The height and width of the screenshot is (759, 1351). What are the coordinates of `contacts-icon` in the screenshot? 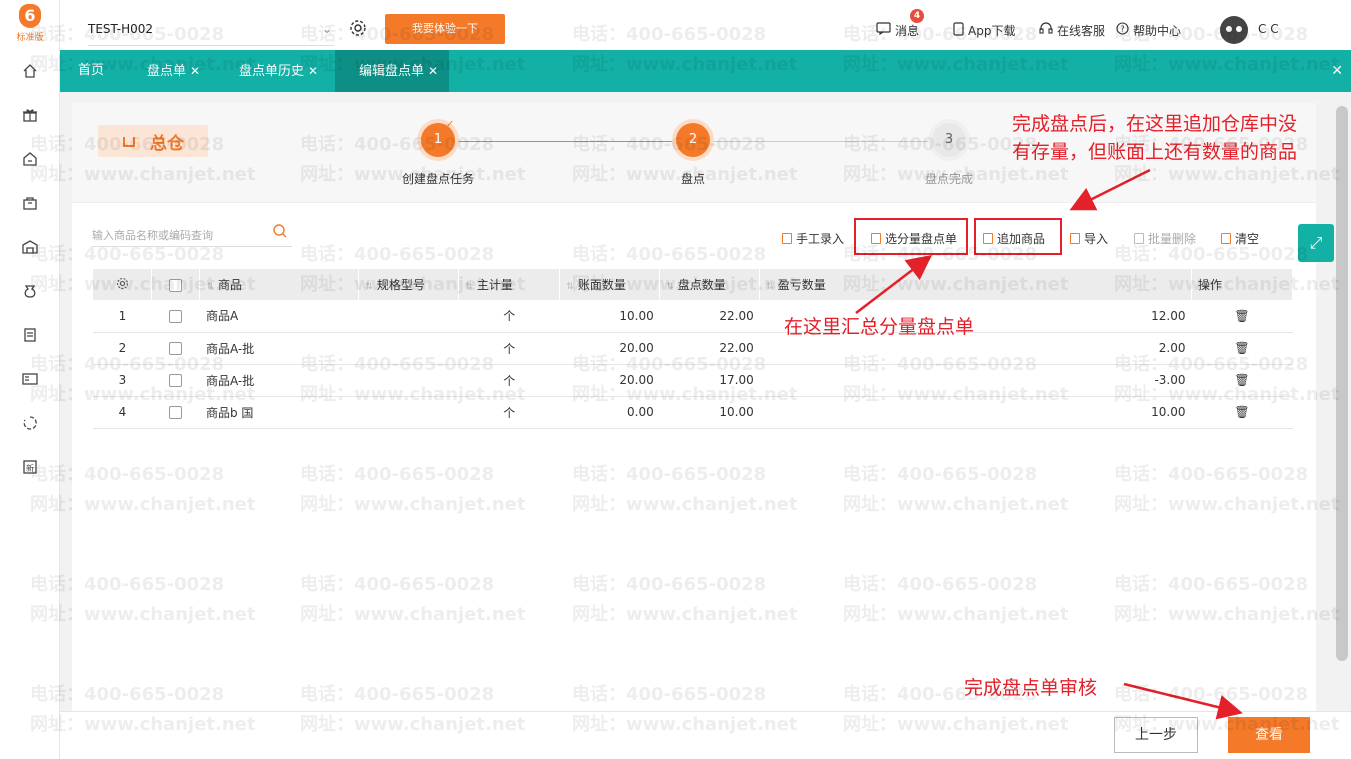 It's located at (30, 379).